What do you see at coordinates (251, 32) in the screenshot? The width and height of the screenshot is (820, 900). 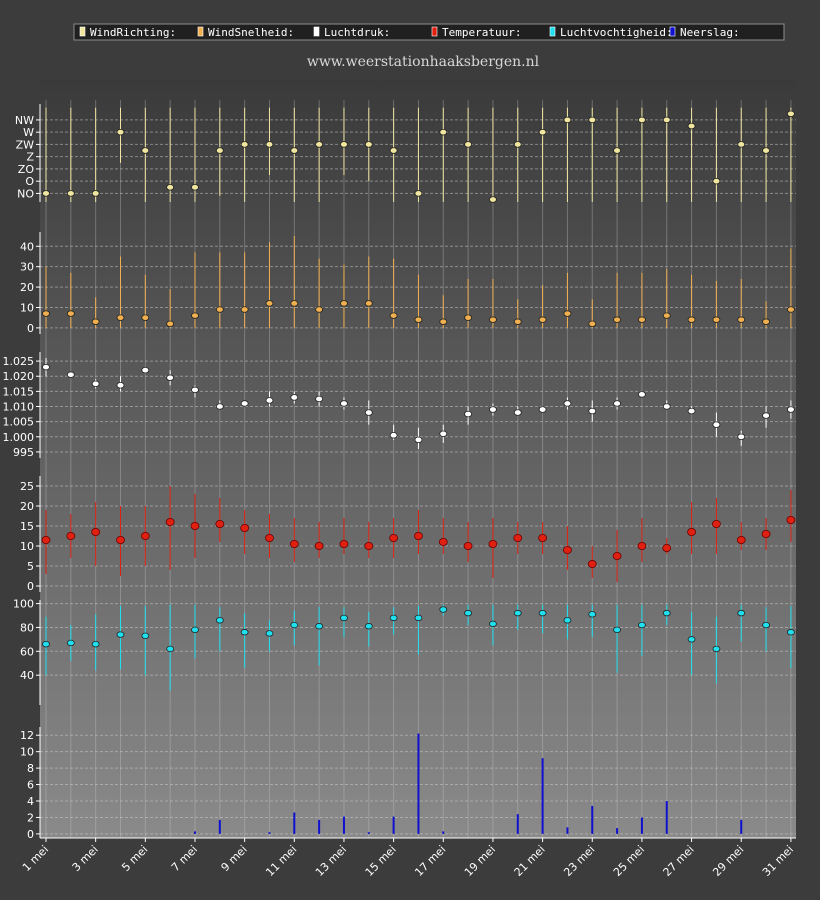 I see `legend-label: WindSnelheid:` at bounding box center [251, 32].